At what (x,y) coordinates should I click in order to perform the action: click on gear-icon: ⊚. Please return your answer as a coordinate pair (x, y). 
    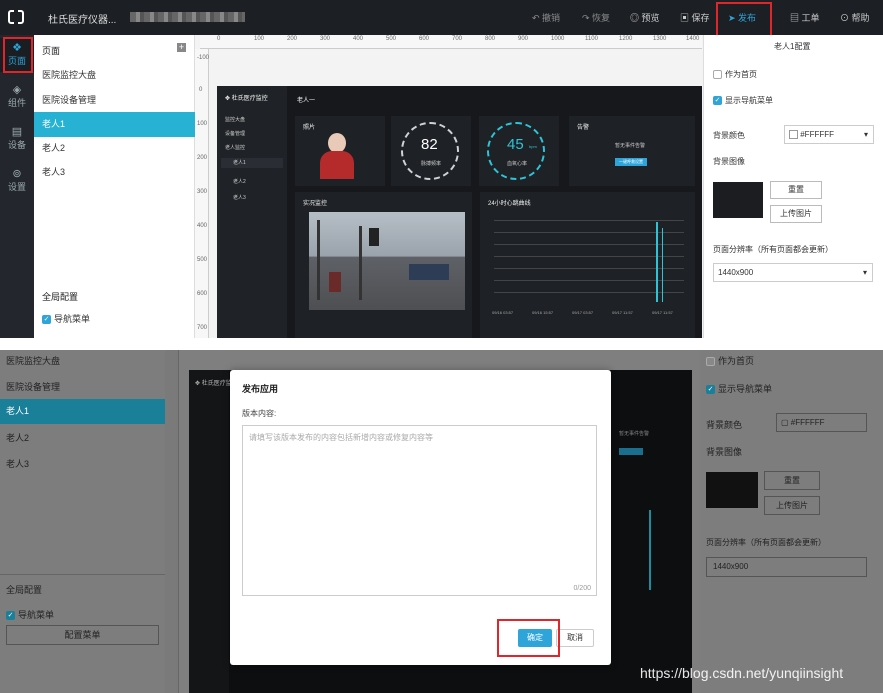
    Looking at the image, I should click on (17, 174).